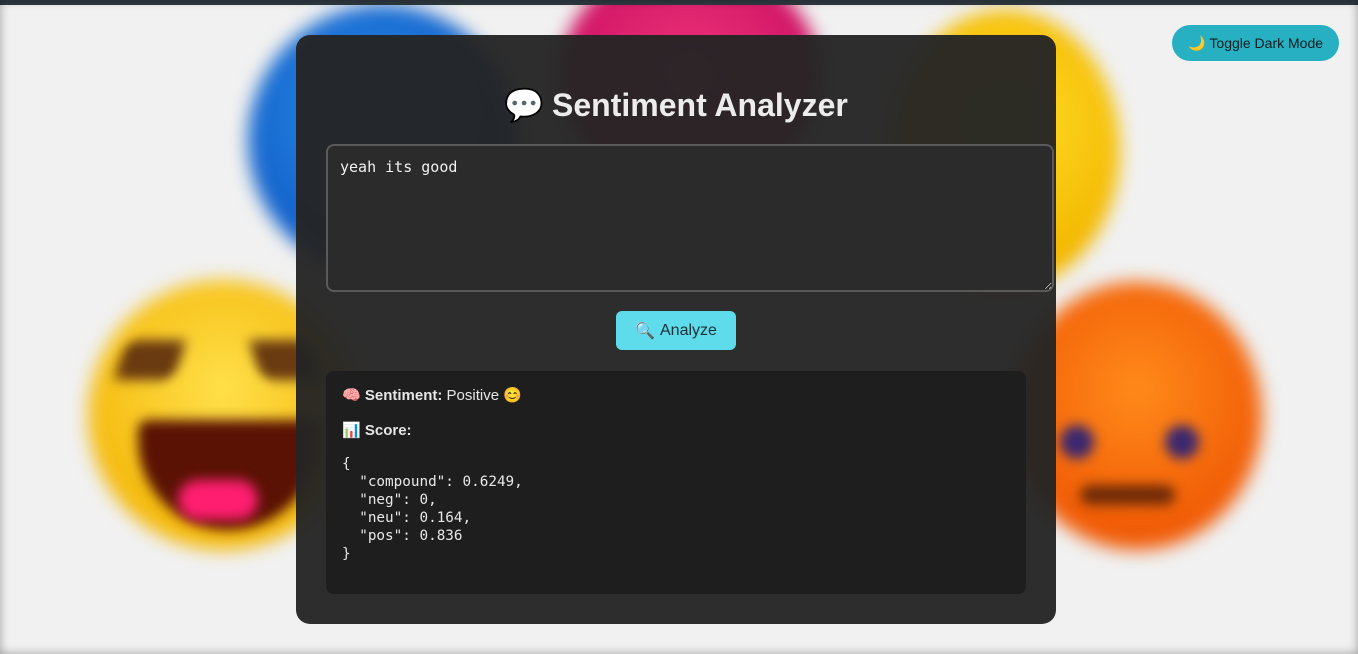  What do you see at coordinates (488, 482) in the screenshot?
I see `score-compound: 0.6249` at bounding box center [488, 482].